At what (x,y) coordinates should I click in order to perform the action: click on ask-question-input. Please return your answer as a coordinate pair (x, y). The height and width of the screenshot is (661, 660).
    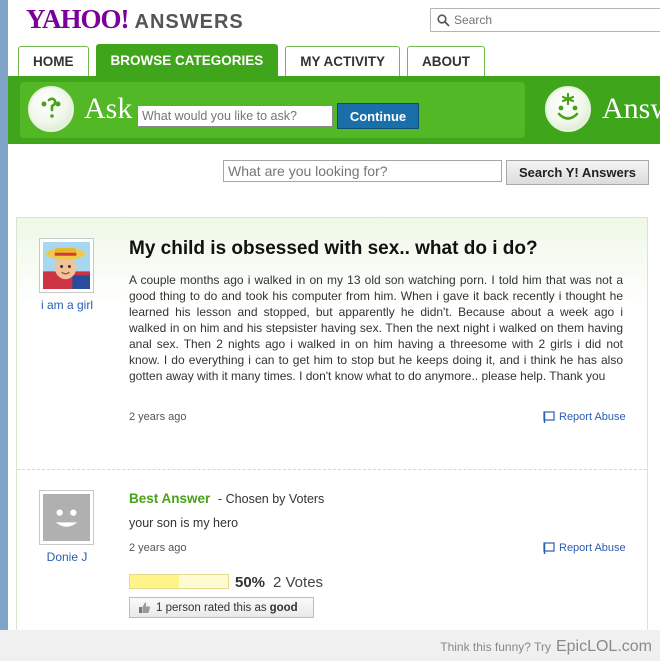
    Looking at the image, I should click on (235, 116).